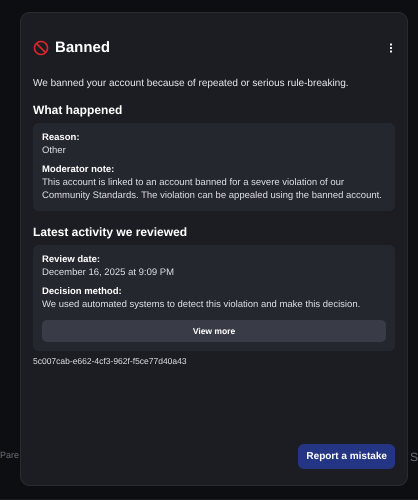 This screenshot has height=500, width=418. What do you see at coordinates (212, 189) in the screenshot?
I see `field-value: This account is linked to an account banned for a severe violation of our Community Standards. The violation can be appealed using the banned account.` at bounding box center [212, 189].